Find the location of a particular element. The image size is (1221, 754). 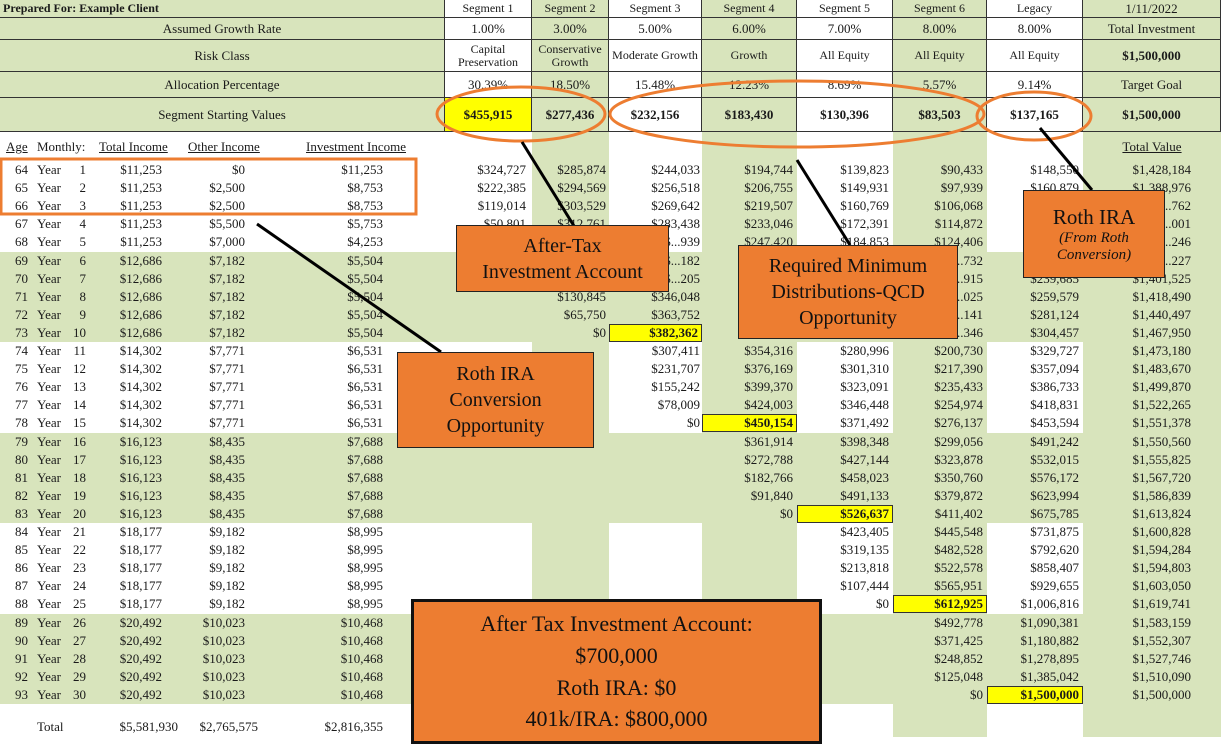

cell-value: $1,551,378 is located at coordinates (1162, 423).